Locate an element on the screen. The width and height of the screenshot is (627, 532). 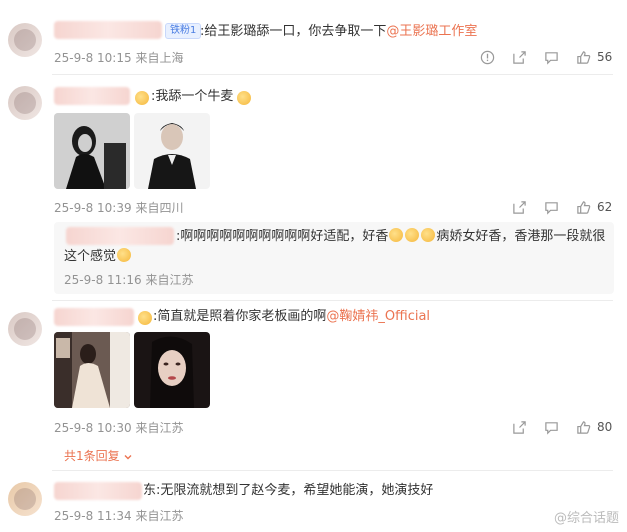
reply-meta: 25-9-8 11:16 来自江苏 is located at coordinates (128, 280).